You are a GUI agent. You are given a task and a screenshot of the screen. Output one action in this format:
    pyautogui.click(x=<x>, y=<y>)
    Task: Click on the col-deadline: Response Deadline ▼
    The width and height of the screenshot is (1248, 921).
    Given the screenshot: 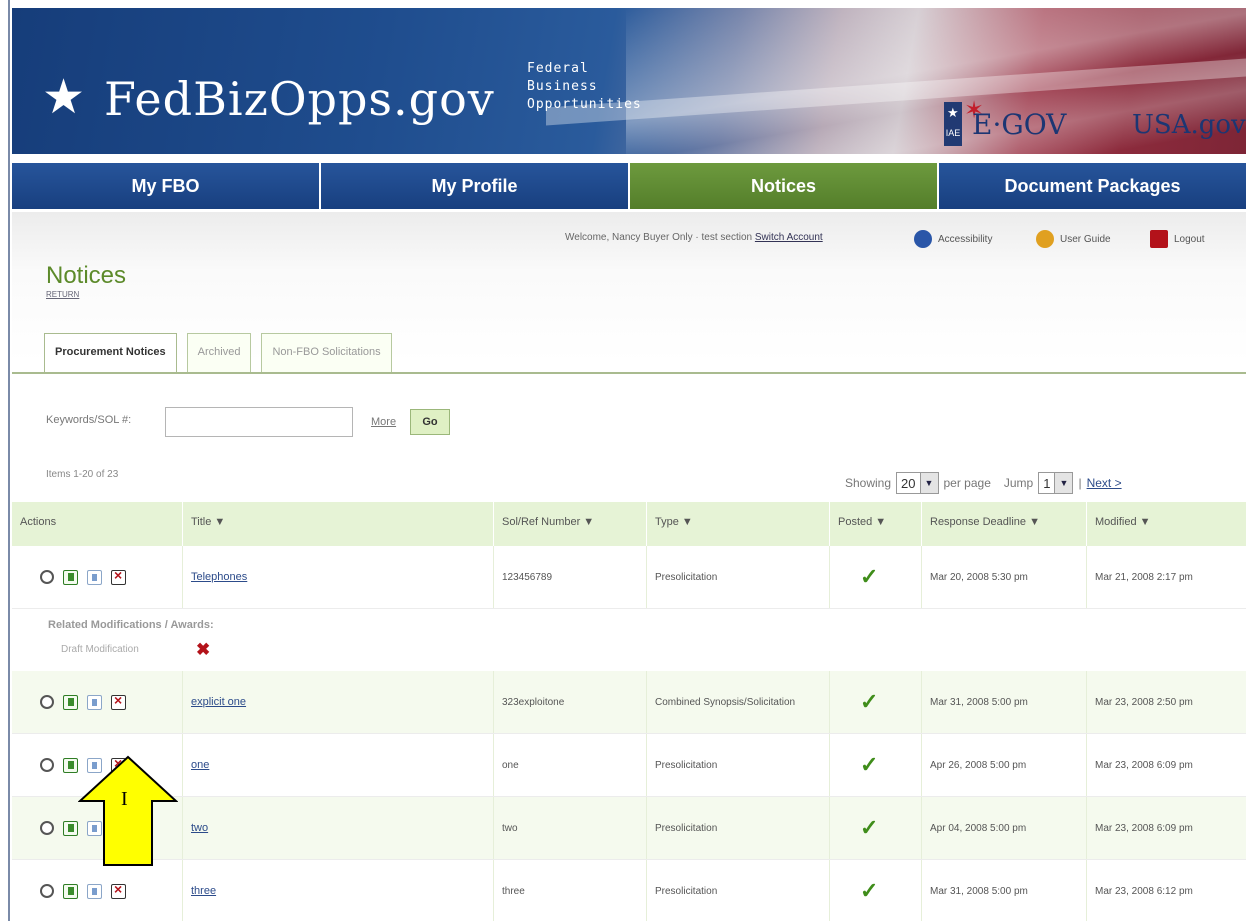 What is the action you would take?
    pyautogui.click(x=1004, y=524)
    